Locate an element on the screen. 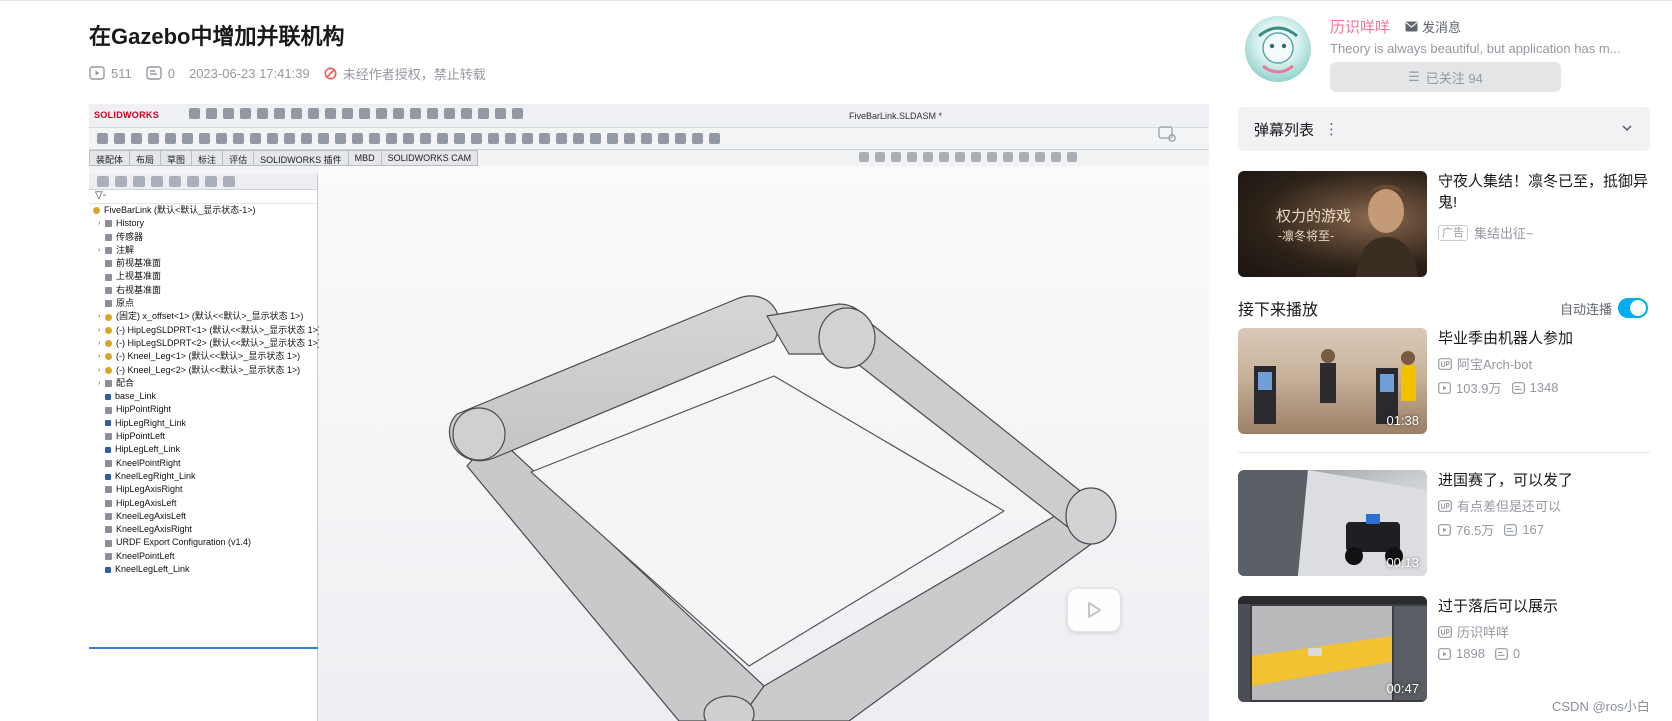  recommended-video: 01:38 毕业季由机器人参加 阿宝Arch-bot 103.9万 1348 is located at coordinates (1444, 381).